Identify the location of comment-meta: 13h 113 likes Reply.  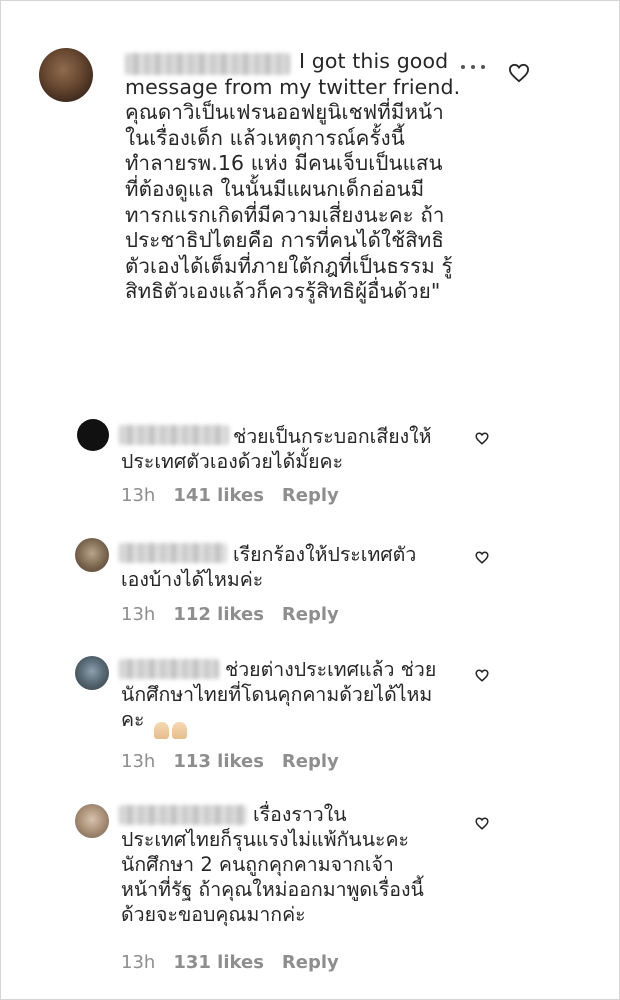
(230, 761).